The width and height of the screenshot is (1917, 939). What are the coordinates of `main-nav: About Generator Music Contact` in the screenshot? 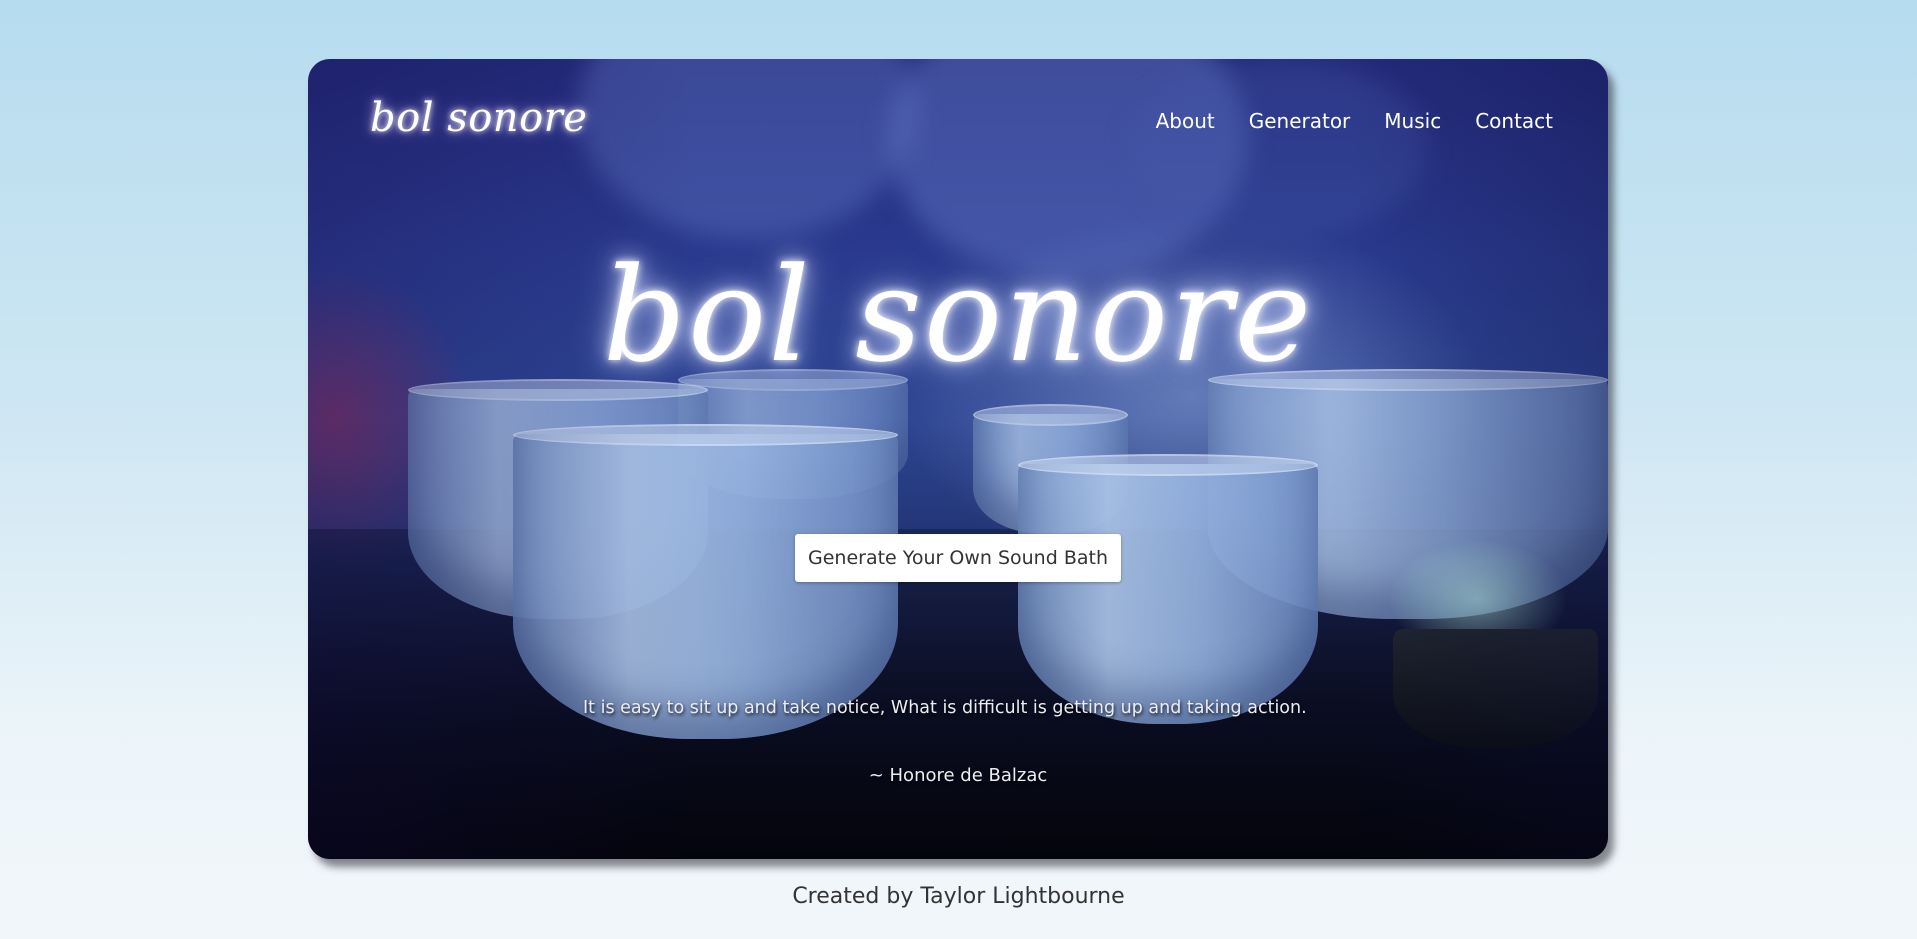 It's located at (1354, 121).